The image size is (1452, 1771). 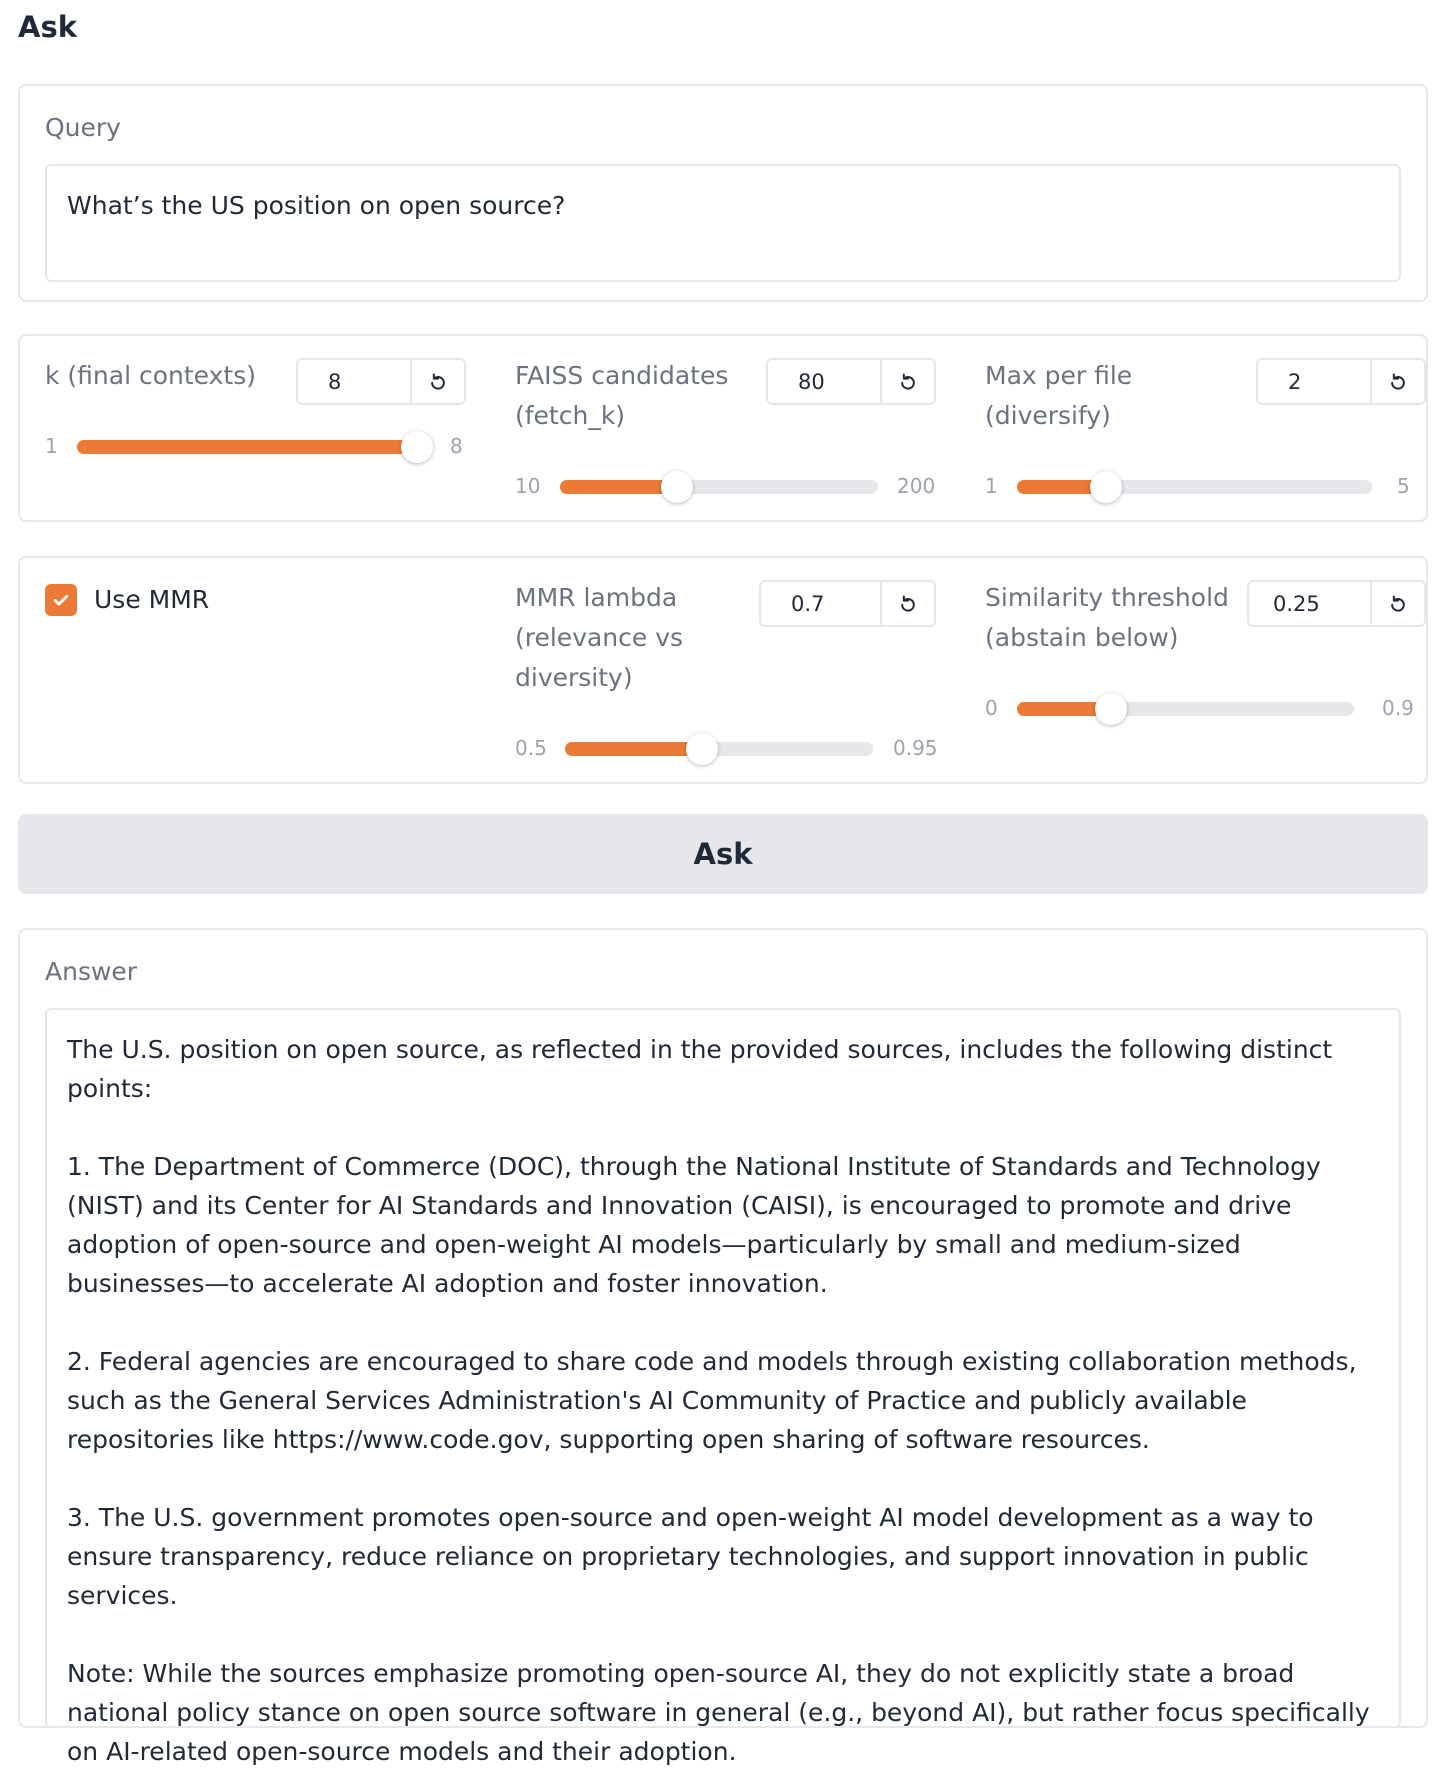 What do you see at coordinates (91, 971) in the screenshot?
I see `answer-label: Answer` at bounding box center [91, 971].